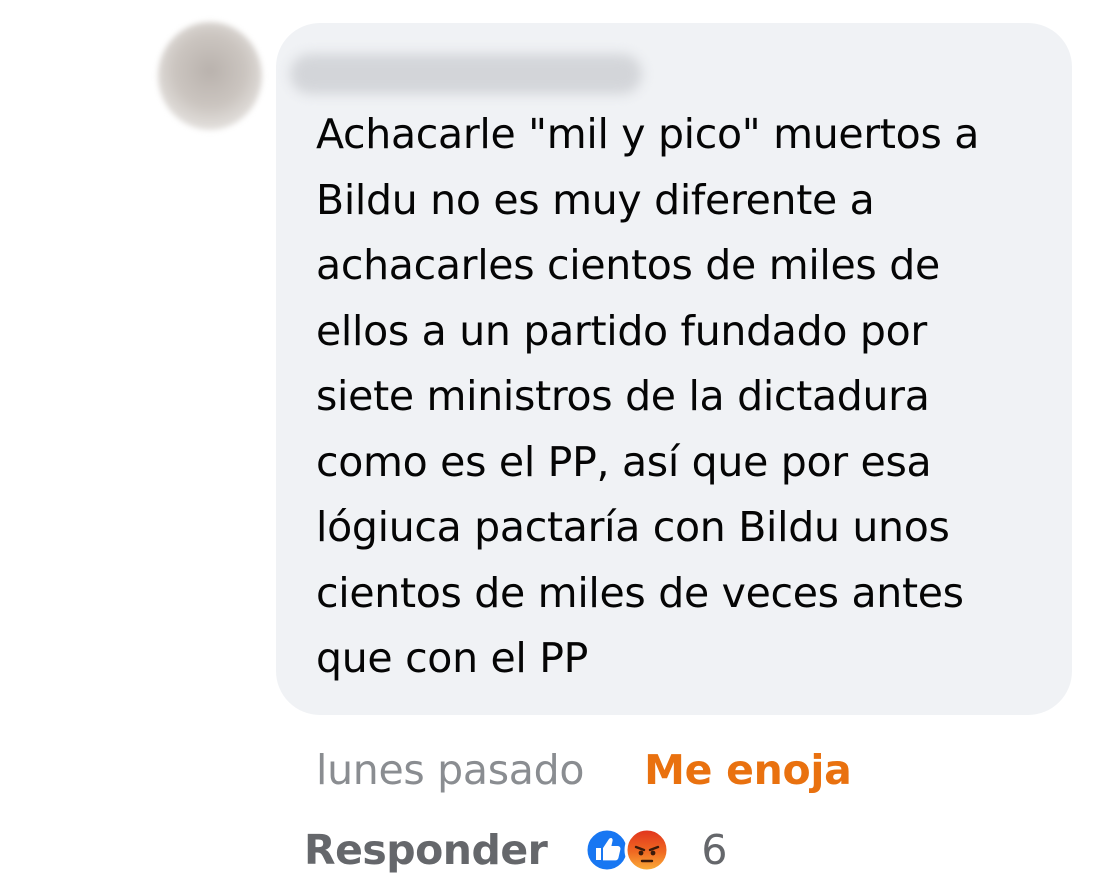  What do you see at coordinates (450, 770) in the screenshot?
I see `comment-timestamp: lunes pasado` at bounding box center [450, 770].